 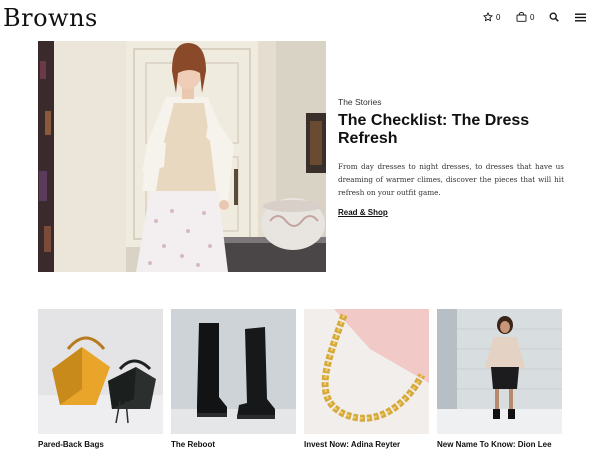 I want to click on site-header: Browns 0 0, so click(x=300, y=18).